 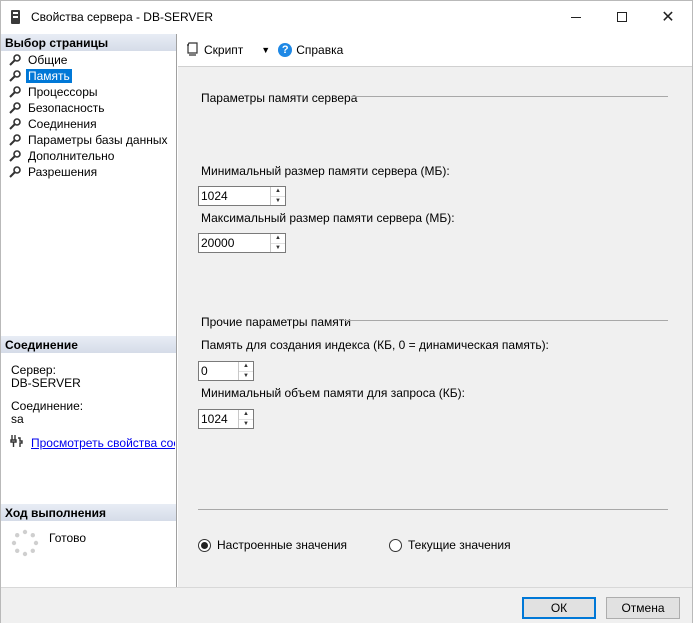 What do you see at coordinates (204, 545) in the screenshot?
I see `radio-button-checked` at bounding box center [204, 545].